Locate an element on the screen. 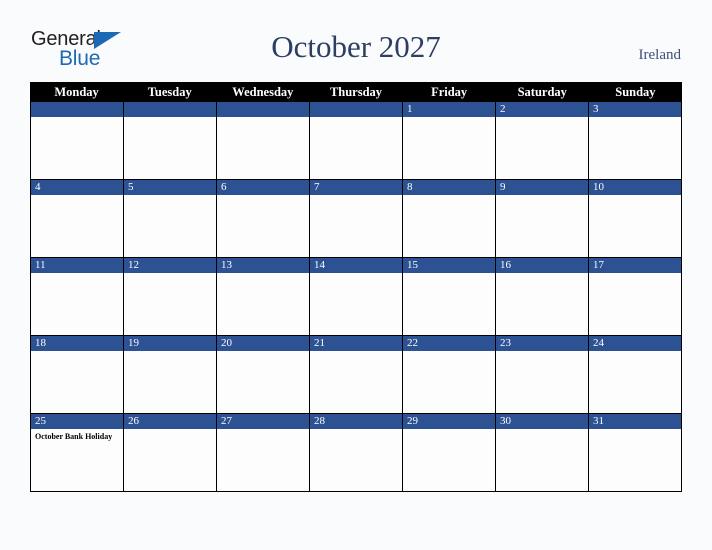  day-cell-9: 9 is located at coordinates (542, 218).